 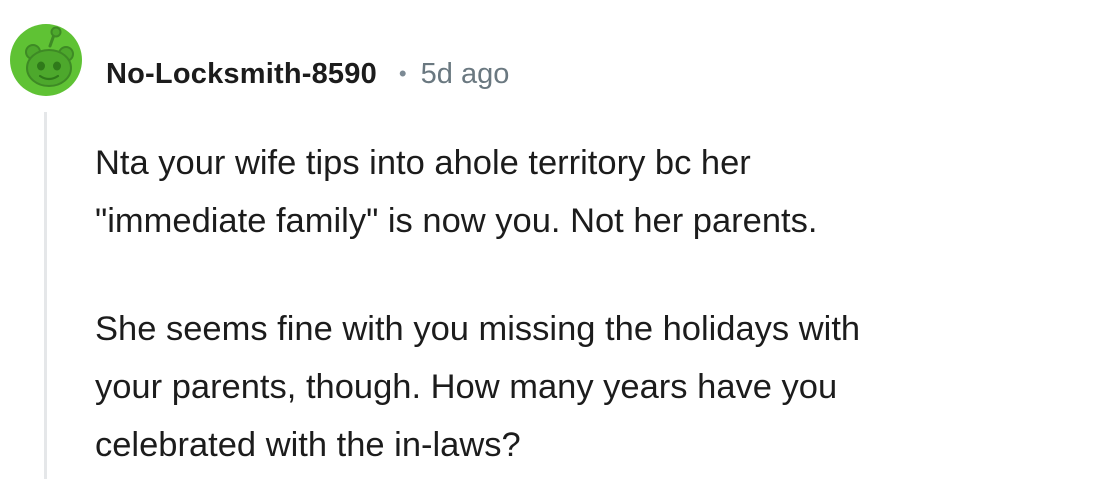 I want to click on thread-line, so click(x=45, y=295).